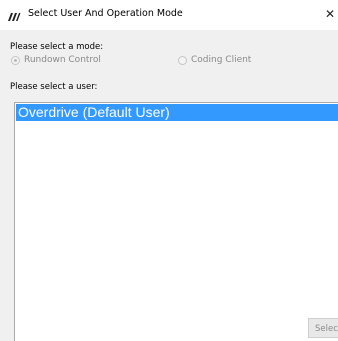  What do you see at coordinates (221, 60) in the screenshot?
I see `radio-label: Coding Client` at bounding box center [221, 60].